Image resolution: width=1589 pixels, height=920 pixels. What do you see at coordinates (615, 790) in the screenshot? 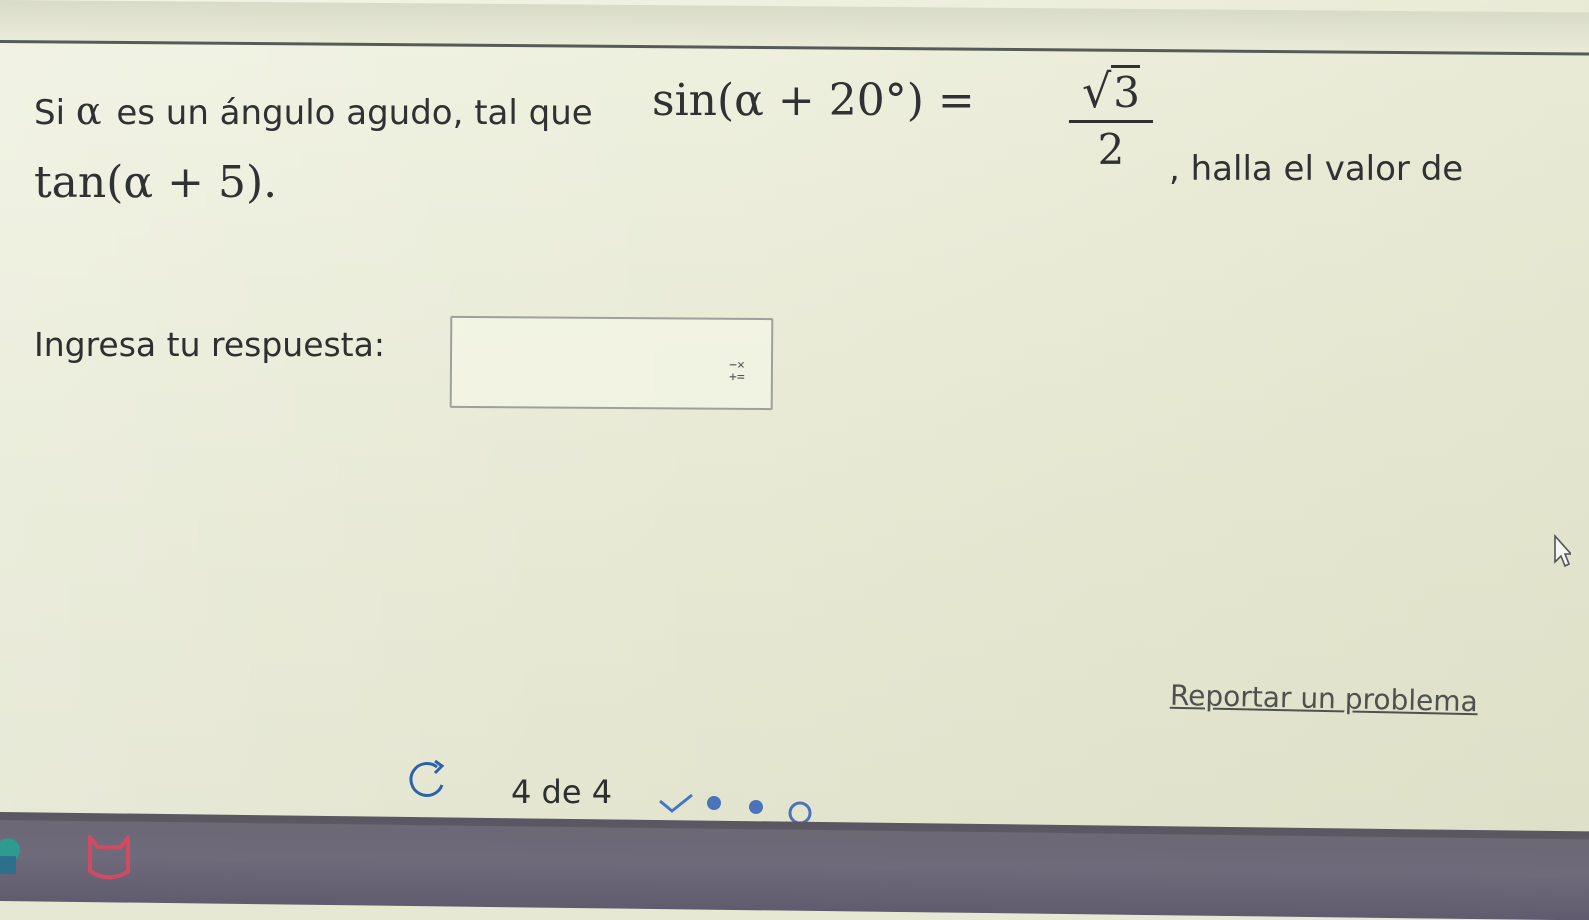
I see `progress-footer: 4 de 4` at bounding box center [615, 790].